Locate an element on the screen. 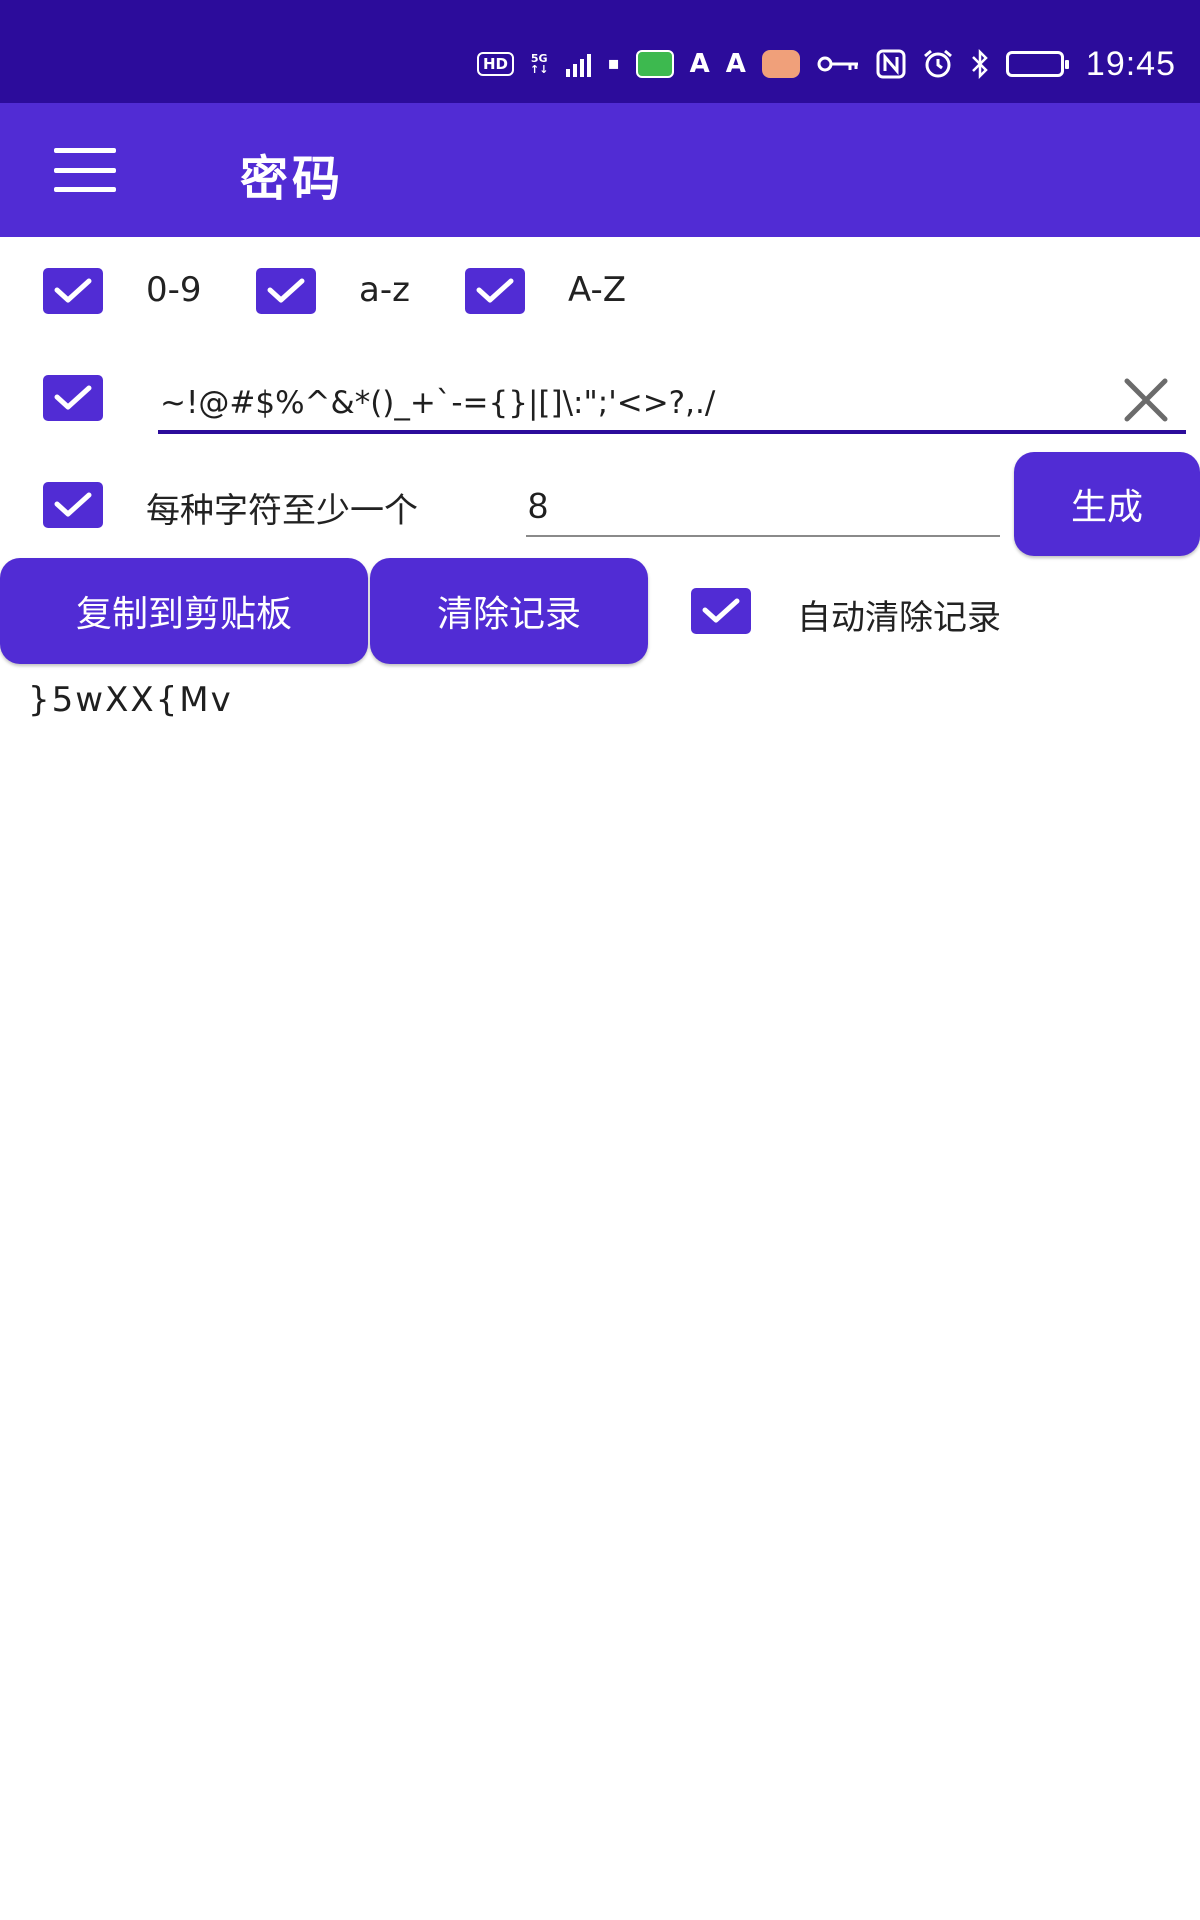 The height and width of the screenshot is (1920, 1200). auto-clear-label: 自动清除记录 is located at coordinates (899, 618).